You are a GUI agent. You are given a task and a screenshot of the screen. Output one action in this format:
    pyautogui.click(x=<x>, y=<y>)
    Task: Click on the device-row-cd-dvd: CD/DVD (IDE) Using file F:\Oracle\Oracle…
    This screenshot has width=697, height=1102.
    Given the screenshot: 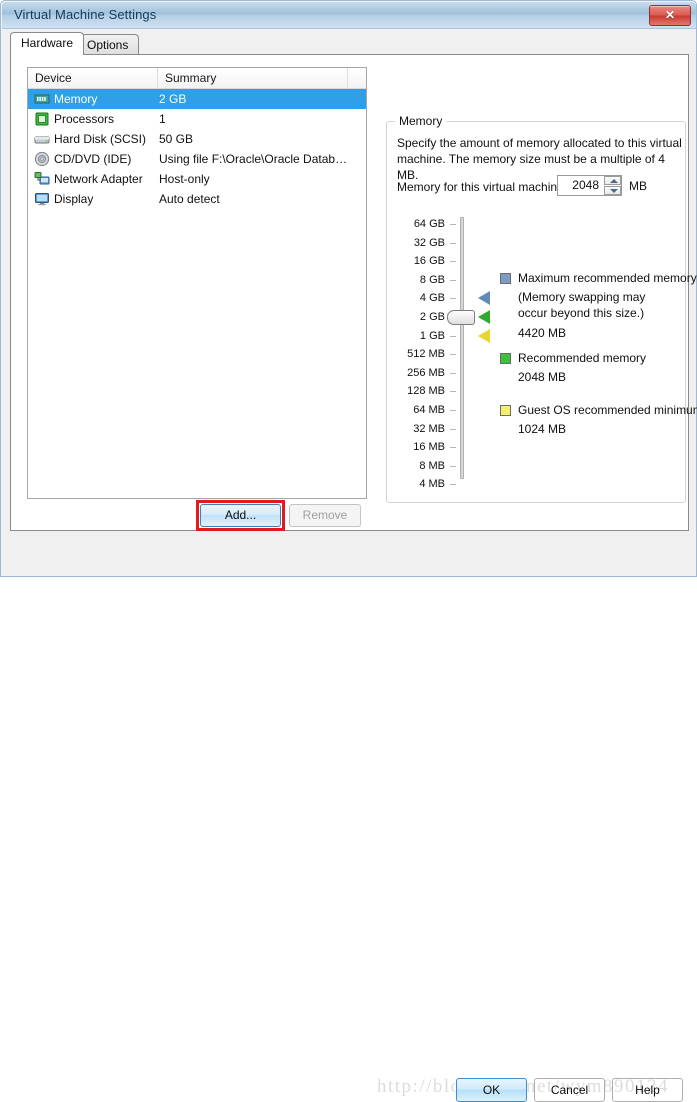 What is the action you would take?
    pyautogui.click(x=197, y=159)
    